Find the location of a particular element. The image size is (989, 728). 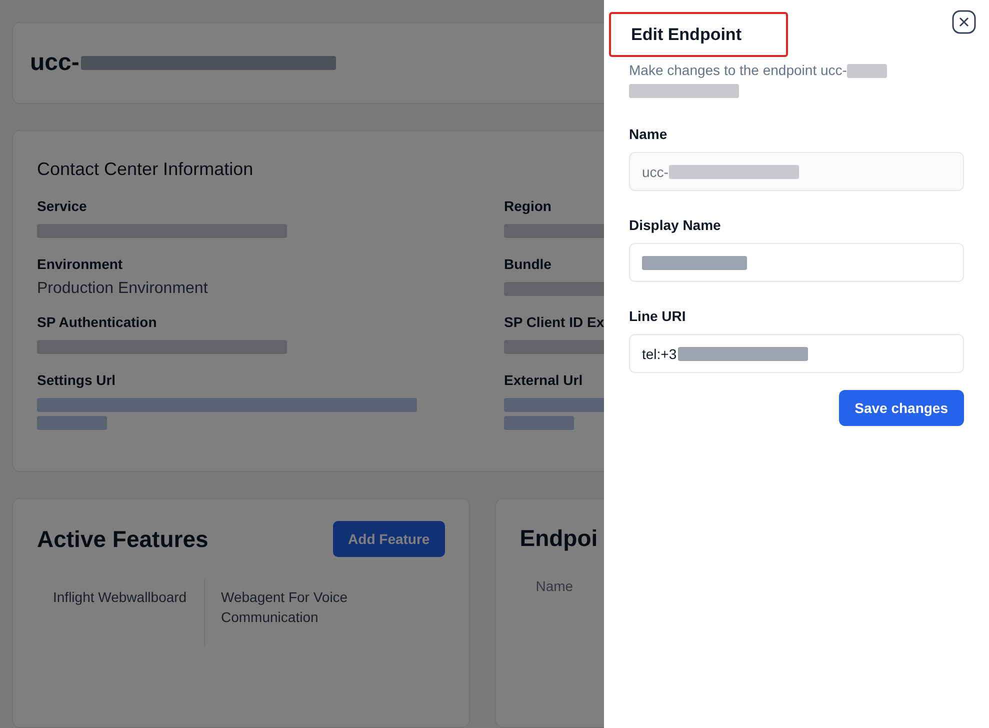

text-field: tel:+3 is located at coordinates (796, 353).